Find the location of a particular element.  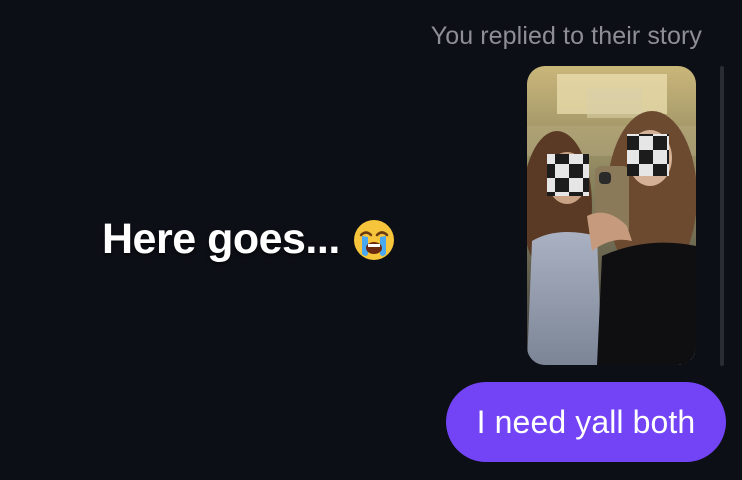

sent-message-bubble: I need yall both is located at coordinates (586, 422).